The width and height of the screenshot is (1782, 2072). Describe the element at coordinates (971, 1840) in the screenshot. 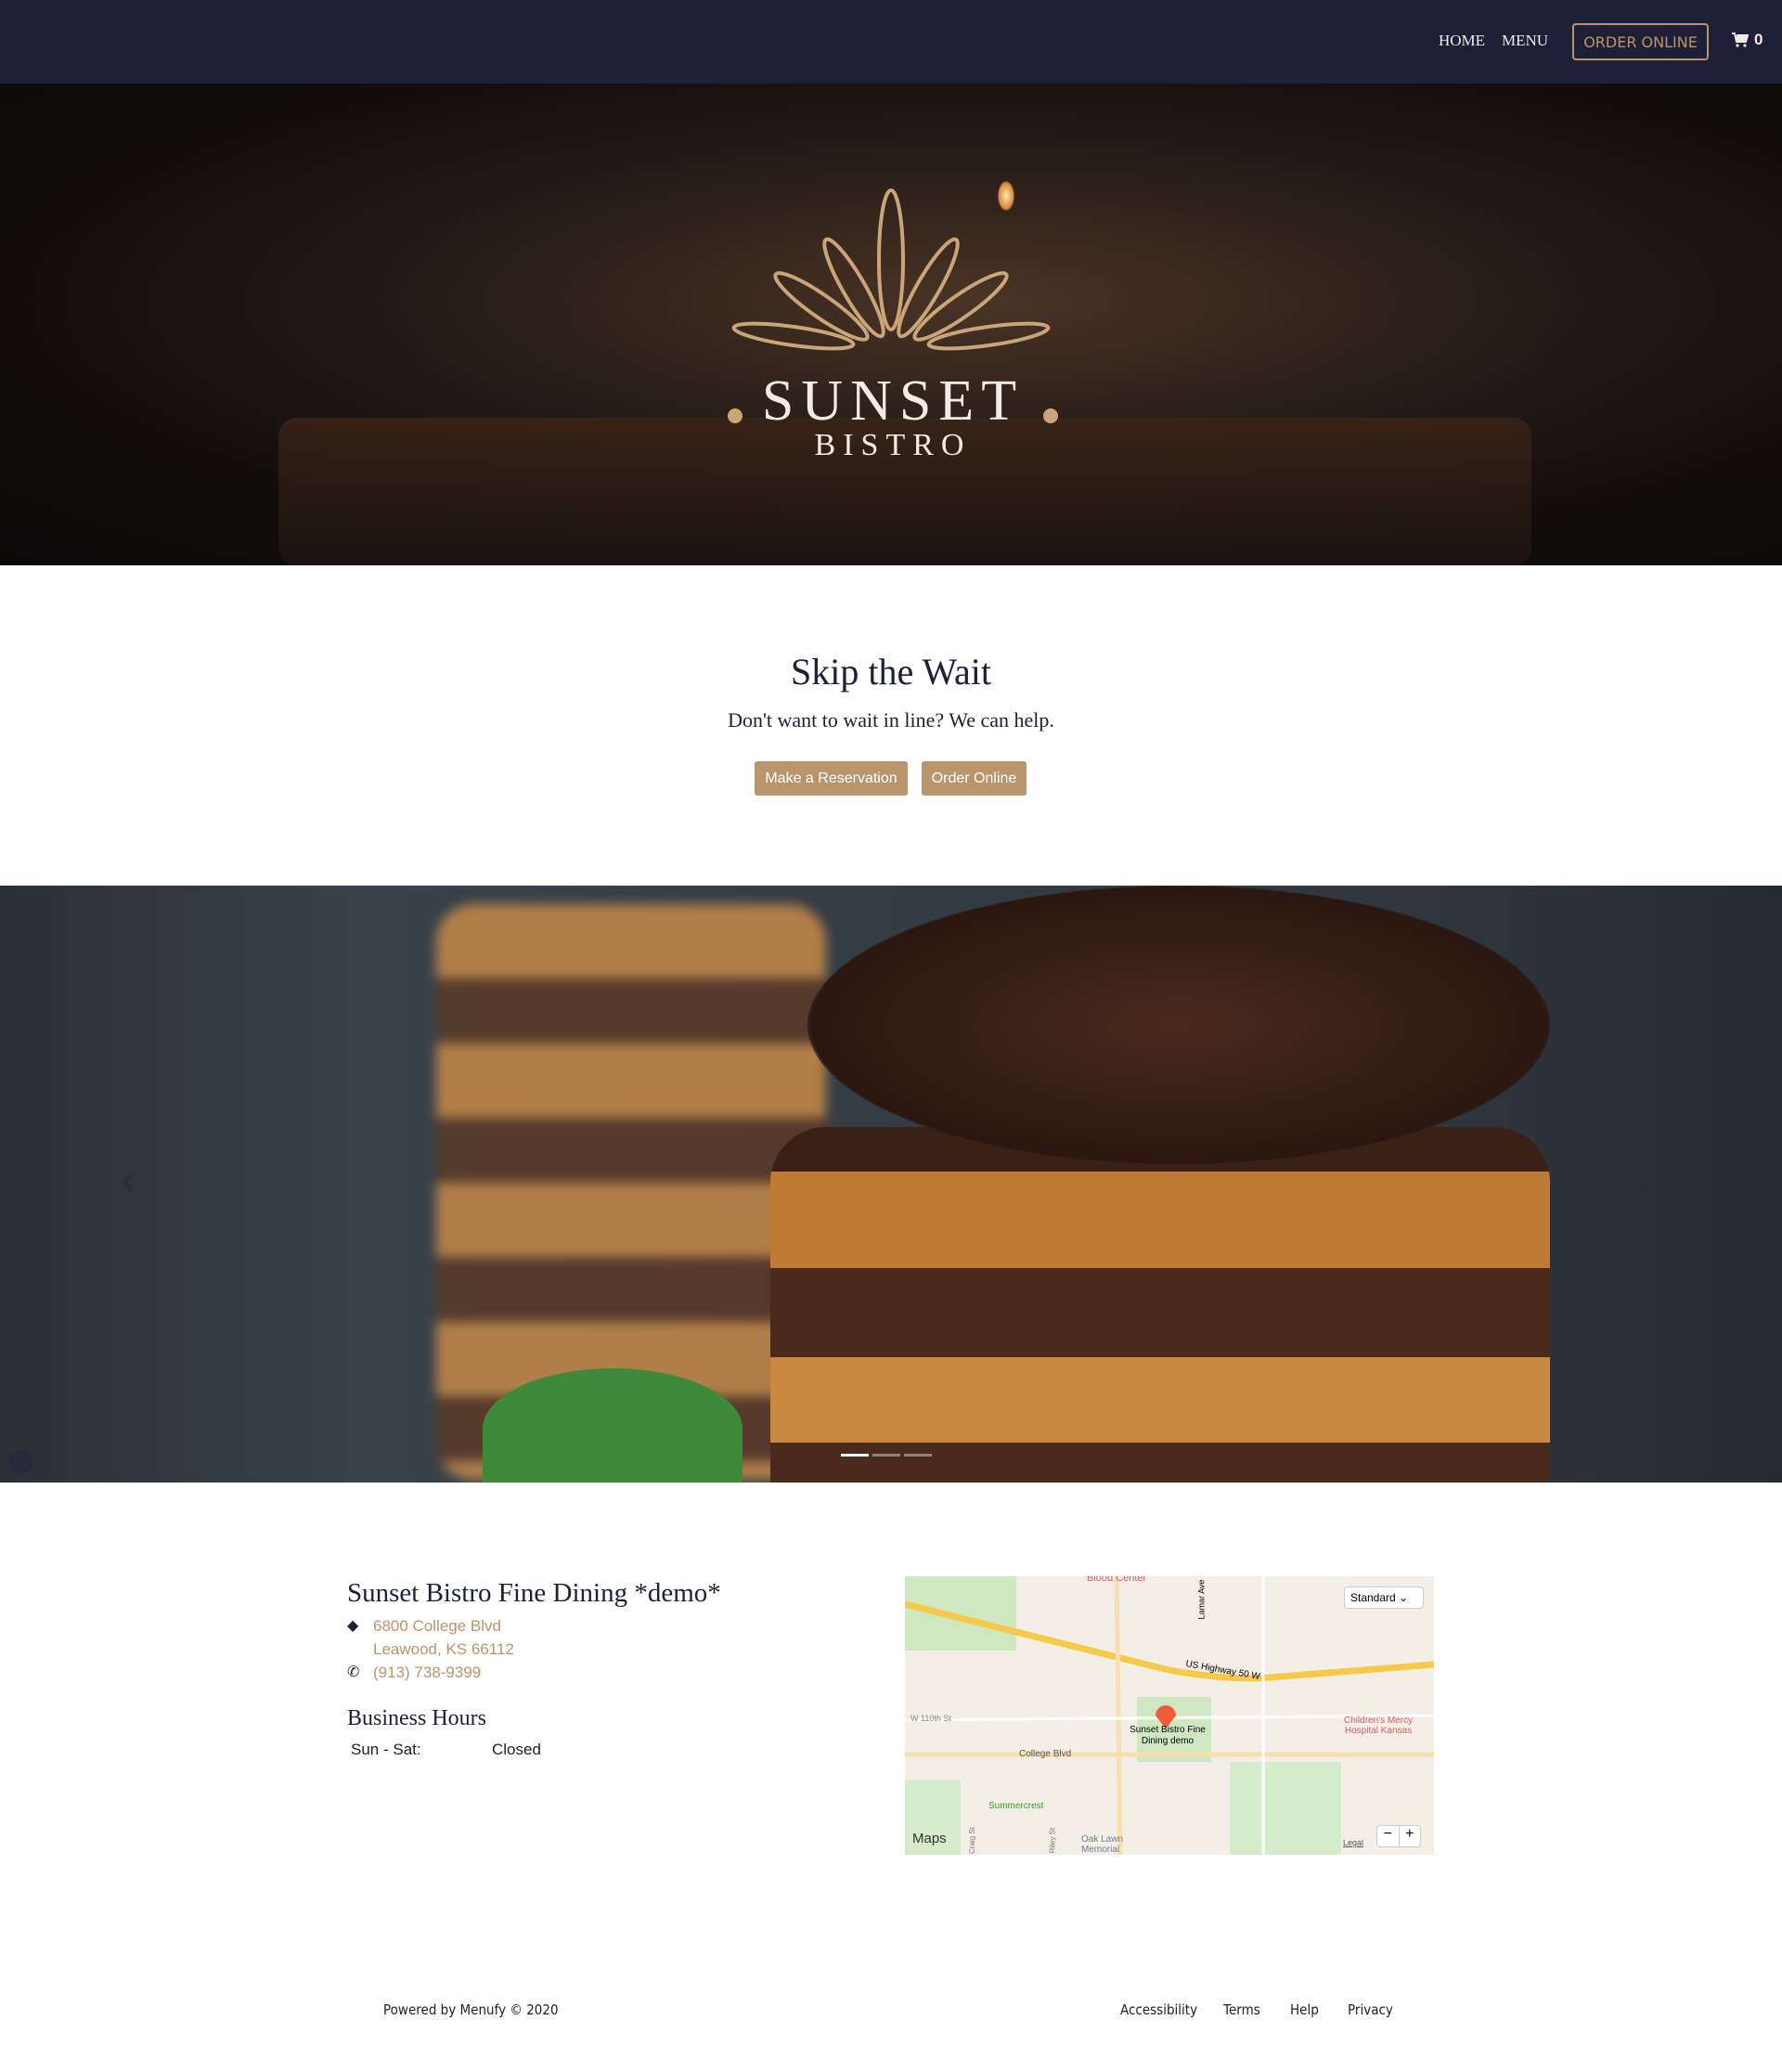

I see `map-label: Craig St` at that location.